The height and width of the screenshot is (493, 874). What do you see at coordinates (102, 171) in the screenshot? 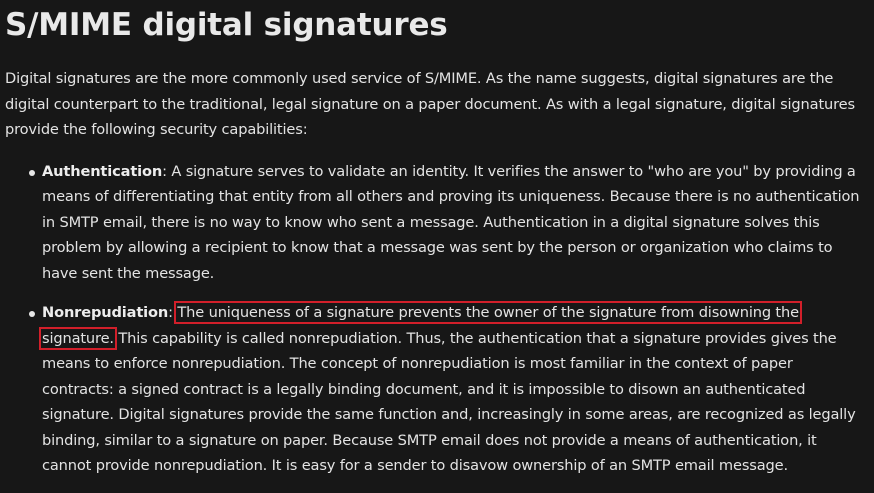
I see `term-authentication: Authentication` at bounding box center [102, 171].